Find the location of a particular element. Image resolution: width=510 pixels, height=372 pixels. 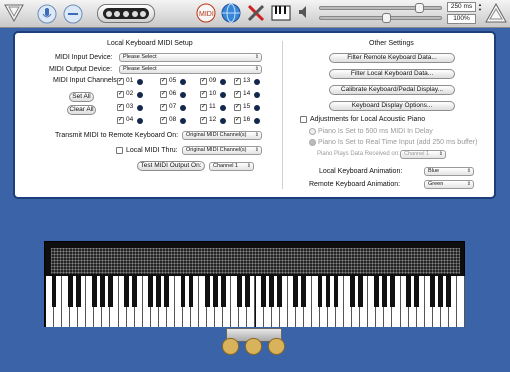

transmit-select: Original MIDI Channel(s) ⇕ is located at coordinates (222, 135).